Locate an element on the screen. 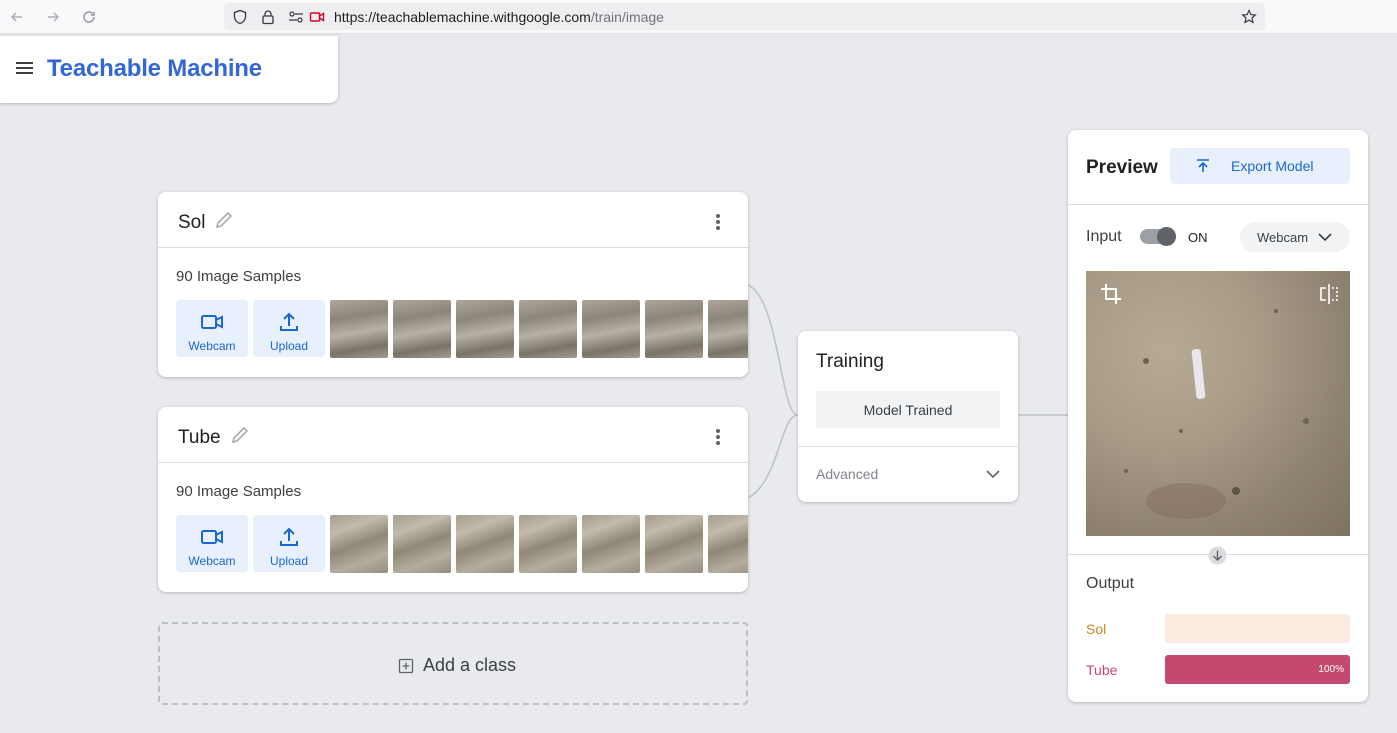 This screenshot has height=733, width=1397. toggle-state: ON is located at coordinates (1198, 237).